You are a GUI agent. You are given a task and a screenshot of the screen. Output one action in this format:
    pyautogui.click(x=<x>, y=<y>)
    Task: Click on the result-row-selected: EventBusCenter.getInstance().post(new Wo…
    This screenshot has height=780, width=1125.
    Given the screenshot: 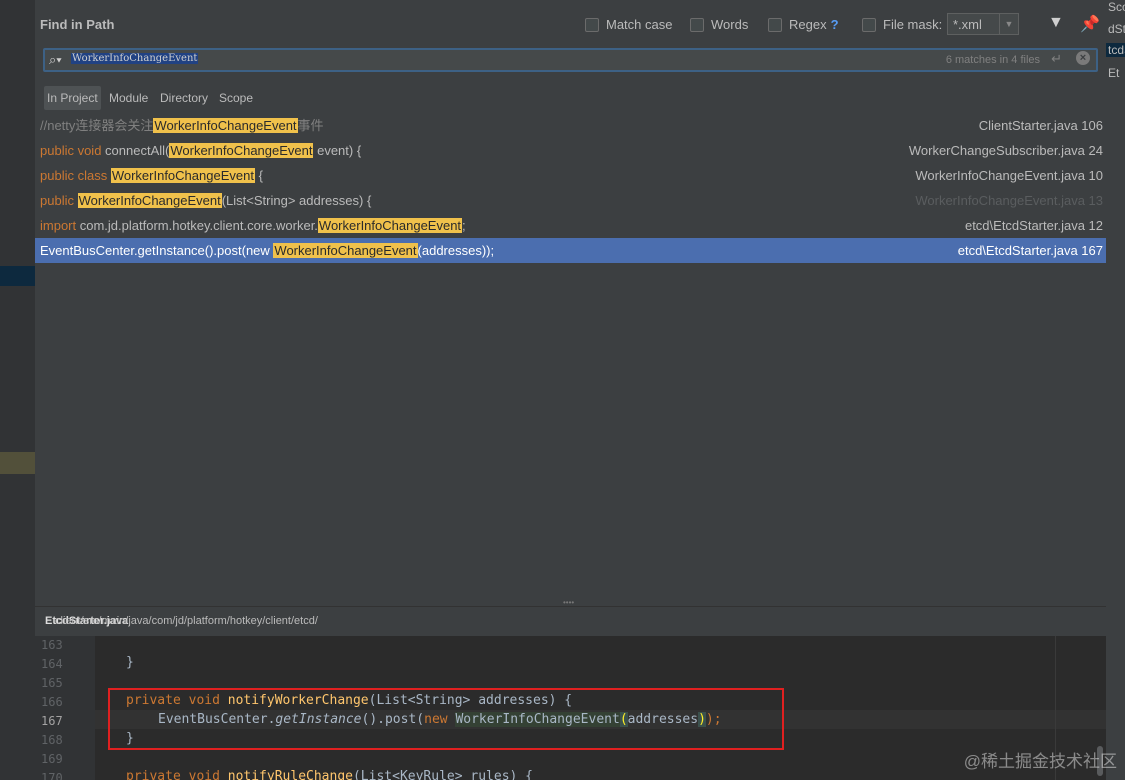 What is the action you would take?
    pyautogui.click(x=570, y=250)
    